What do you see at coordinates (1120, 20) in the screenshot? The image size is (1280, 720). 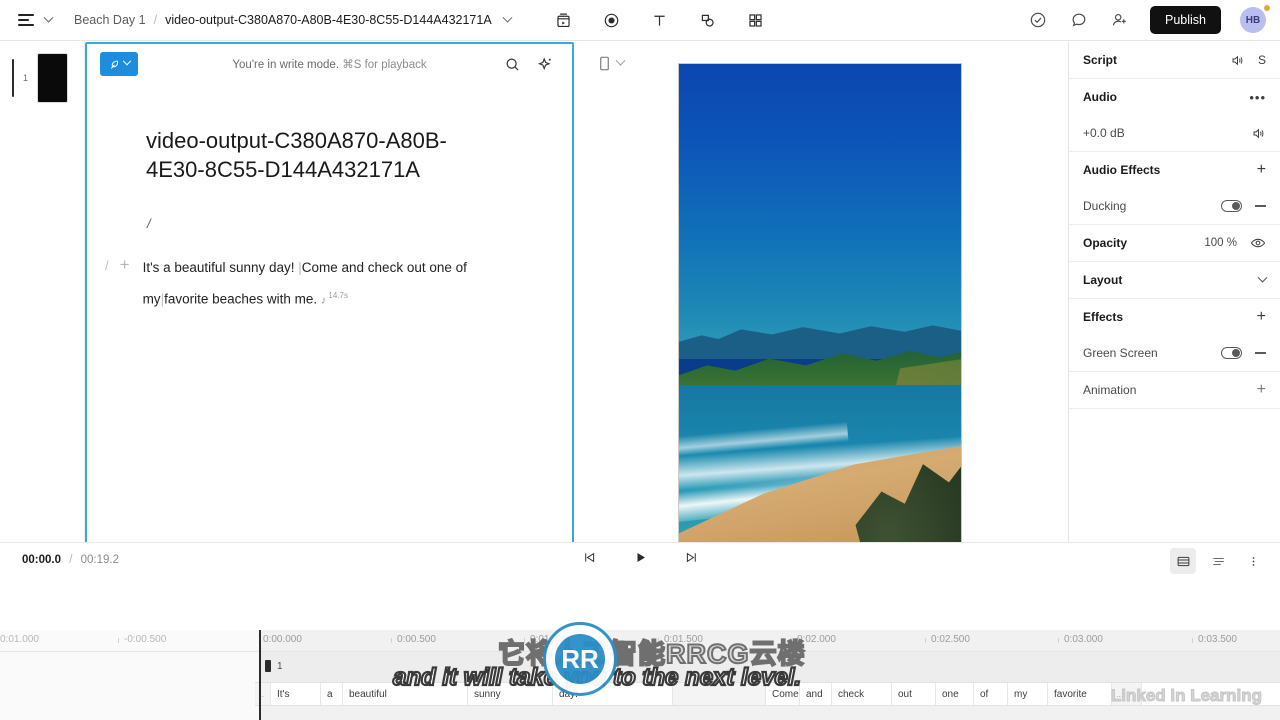 I see `add-person-icon` at bounding box center [1120, 20].